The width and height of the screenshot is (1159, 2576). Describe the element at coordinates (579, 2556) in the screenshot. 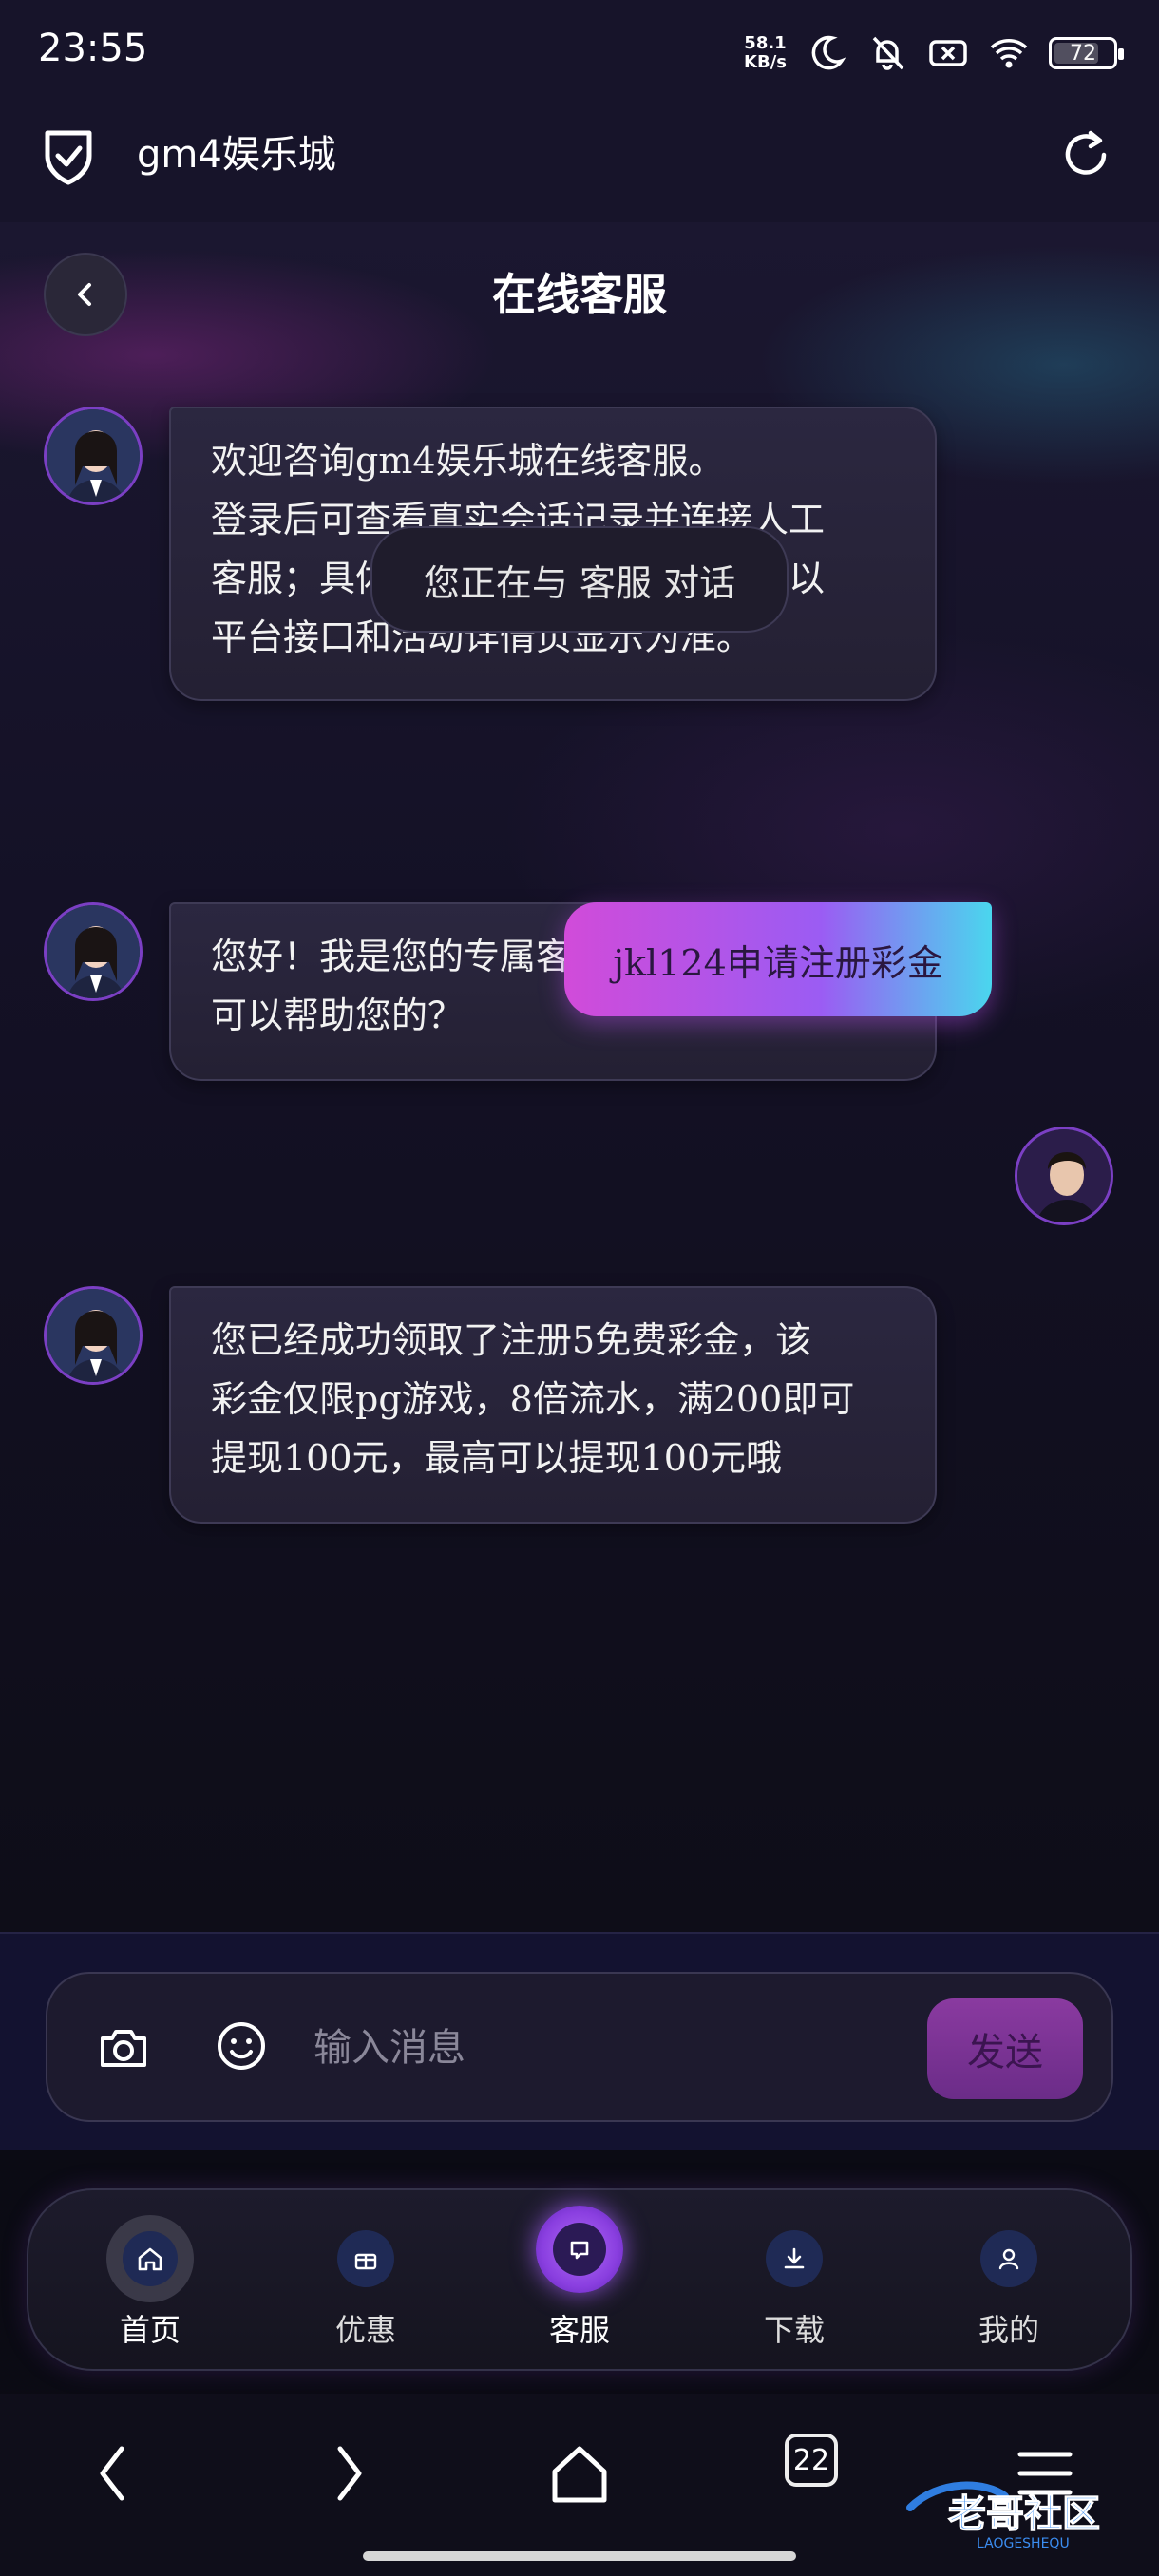

I see `home-indicator` at that location.